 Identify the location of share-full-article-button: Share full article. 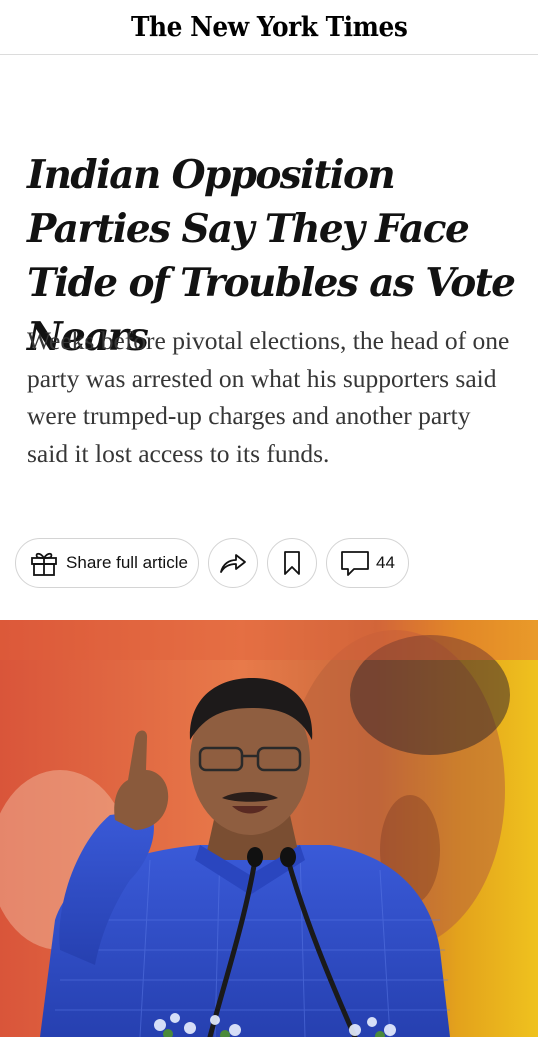
(107, 563).